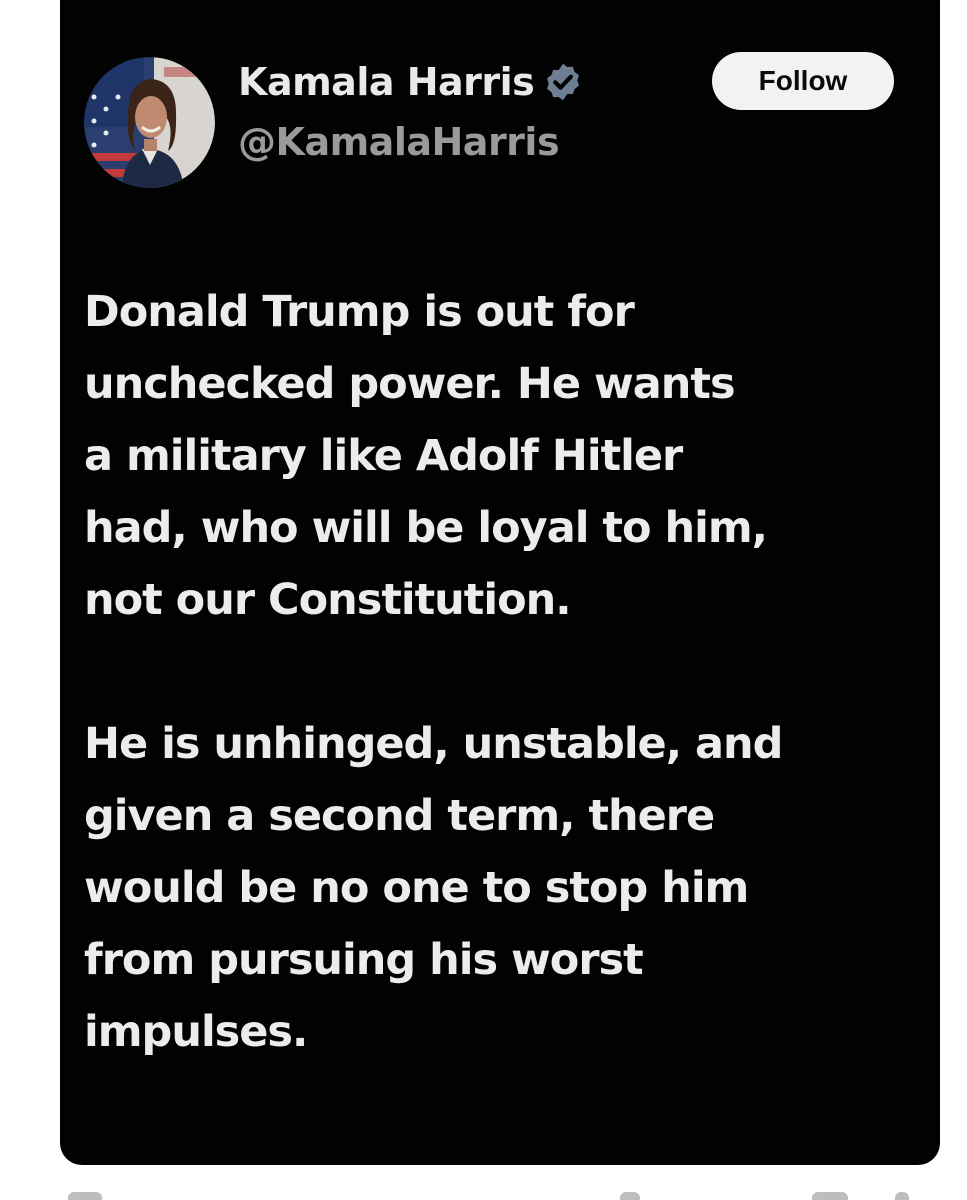 Image resolution: width=967 pixels, height=1200 pixels. Describe the element at coordinates (399, 142) in the screenshot. I see `user-handle: @KamalaHarris` at that location.